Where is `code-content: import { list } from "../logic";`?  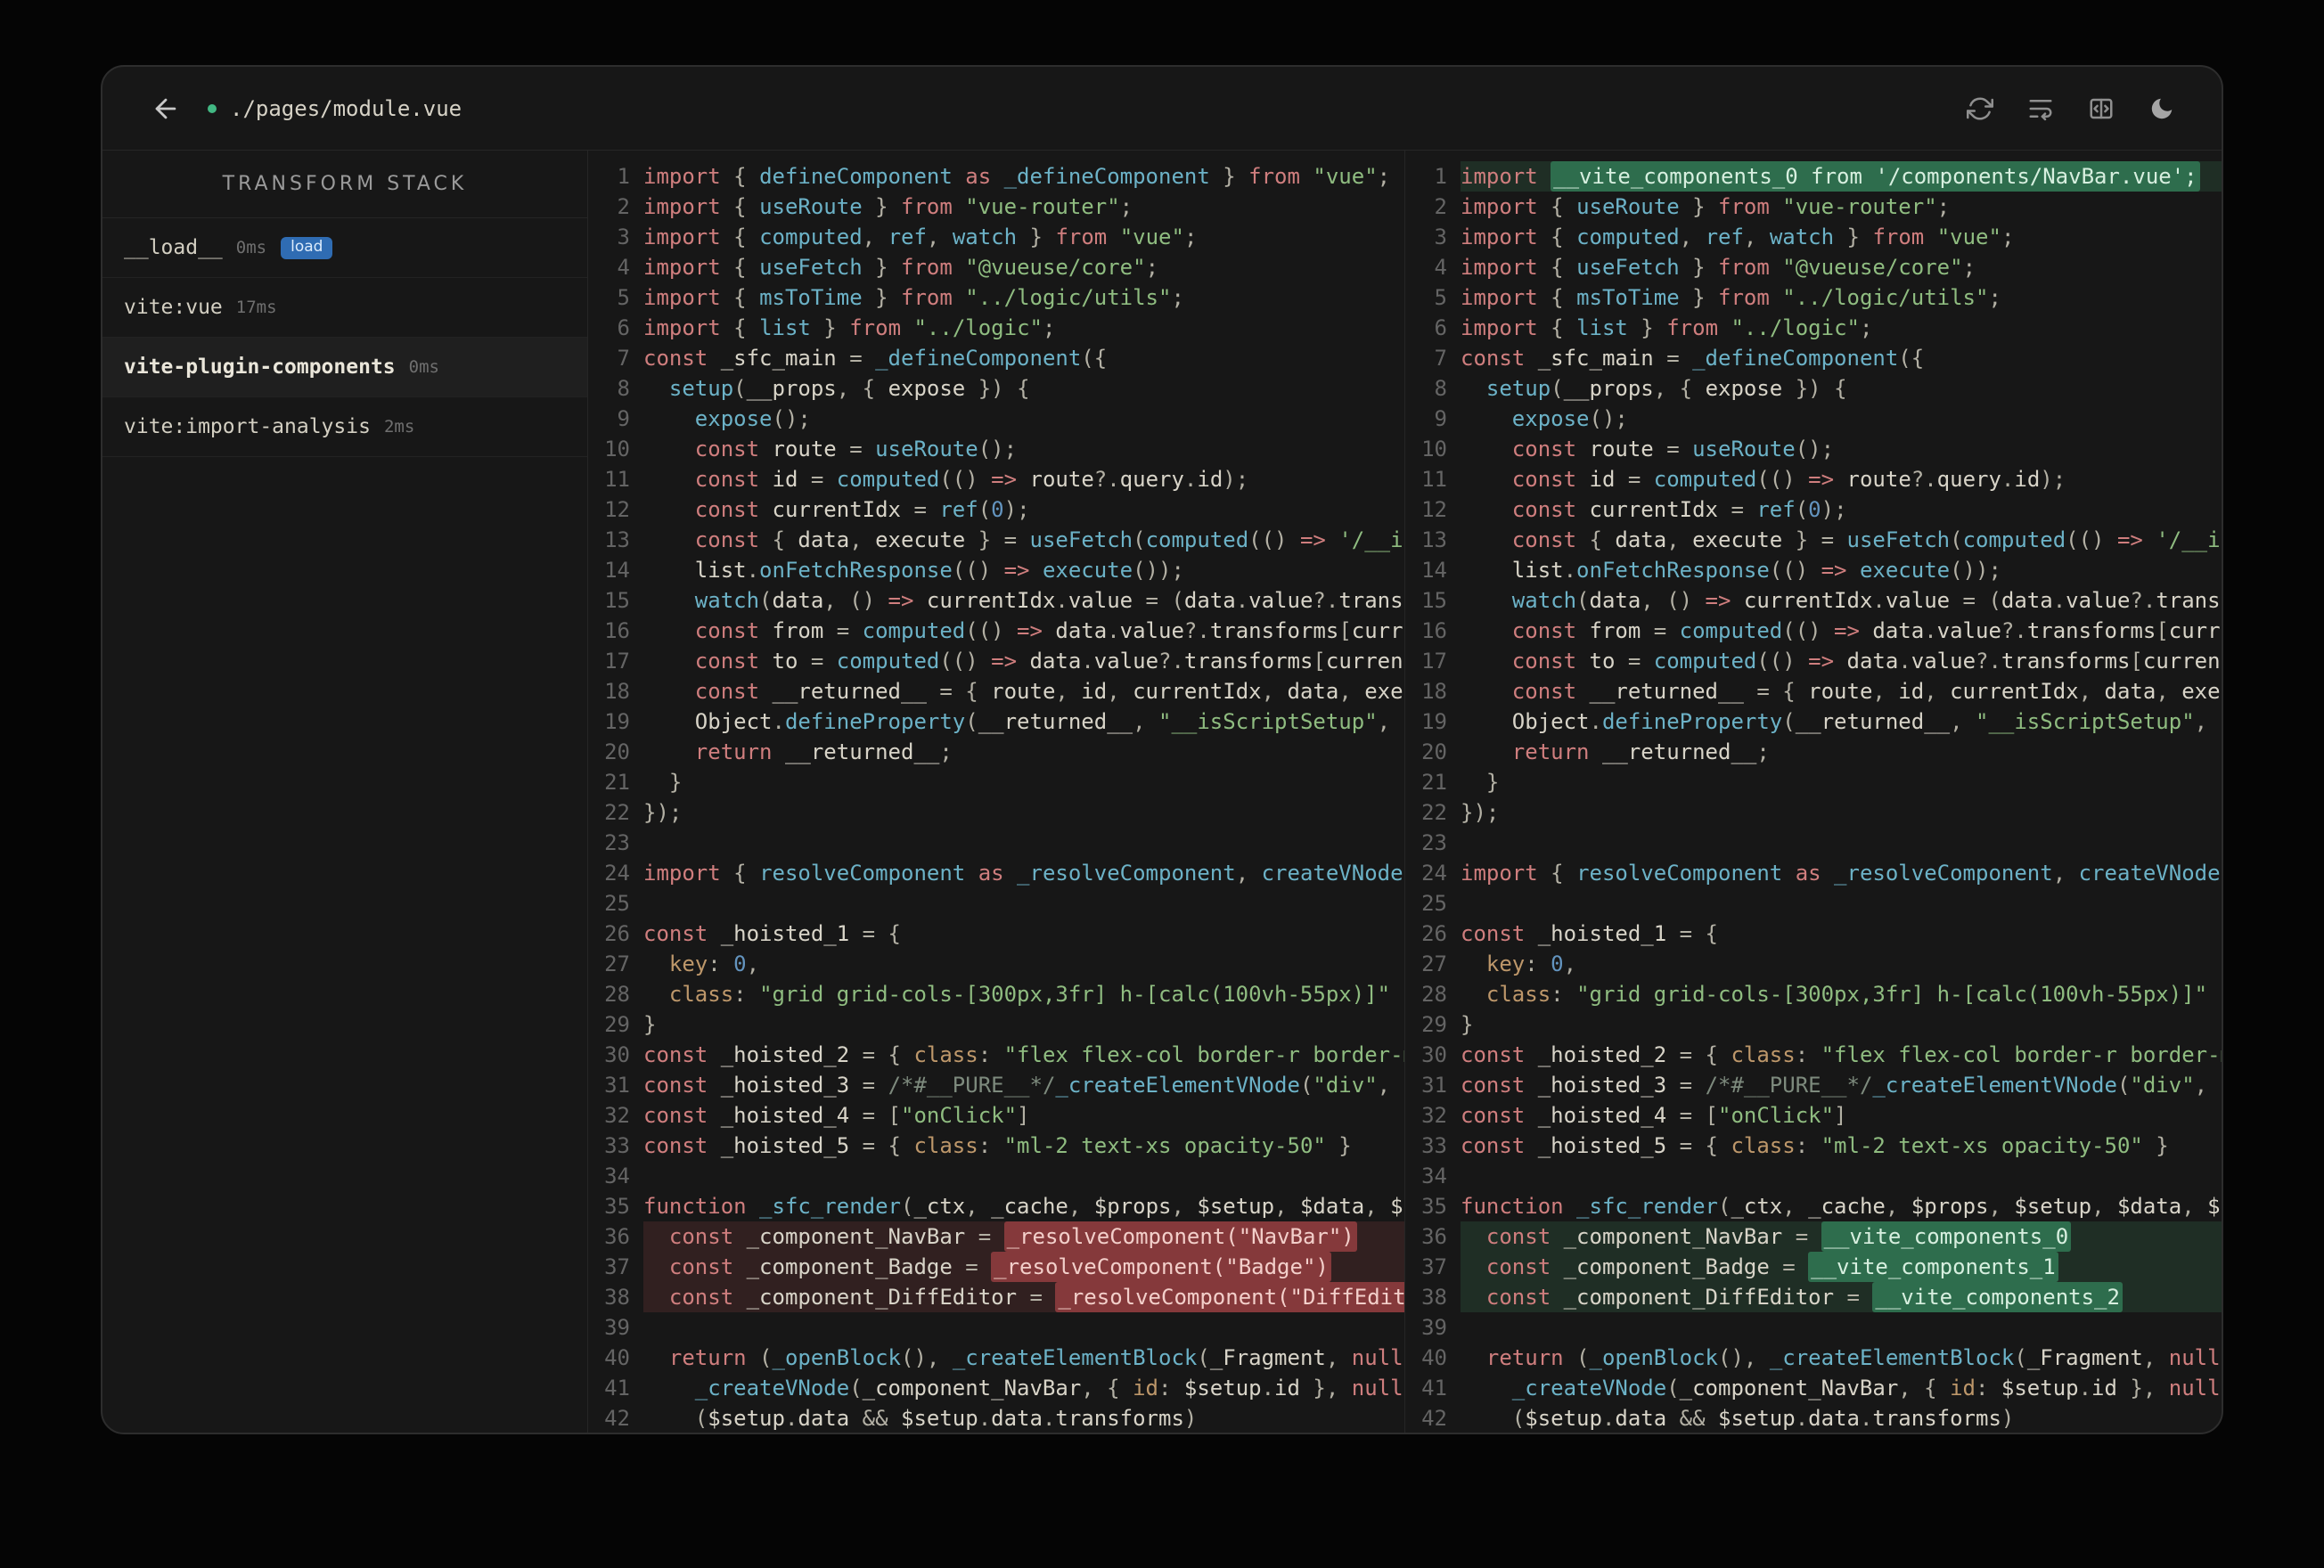
code-content: import { list } from "../logic"; is located at coordinates (1667, 327).